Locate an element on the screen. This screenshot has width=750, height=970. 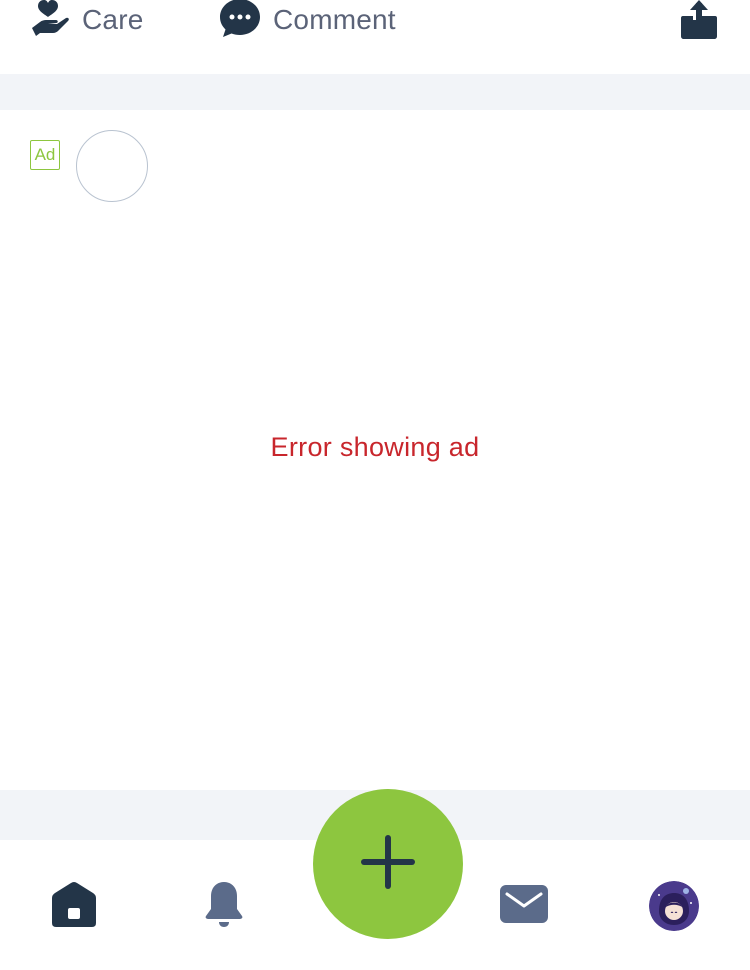
comment-button: Comment is located at coordinates (307, 20).